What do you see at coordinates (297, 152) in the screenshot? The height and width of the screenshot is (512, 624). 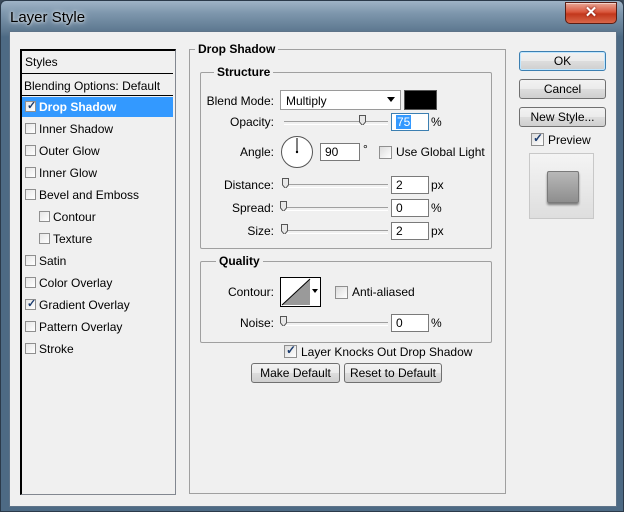 I see `angle-dial` at bounding box center [297, 152].